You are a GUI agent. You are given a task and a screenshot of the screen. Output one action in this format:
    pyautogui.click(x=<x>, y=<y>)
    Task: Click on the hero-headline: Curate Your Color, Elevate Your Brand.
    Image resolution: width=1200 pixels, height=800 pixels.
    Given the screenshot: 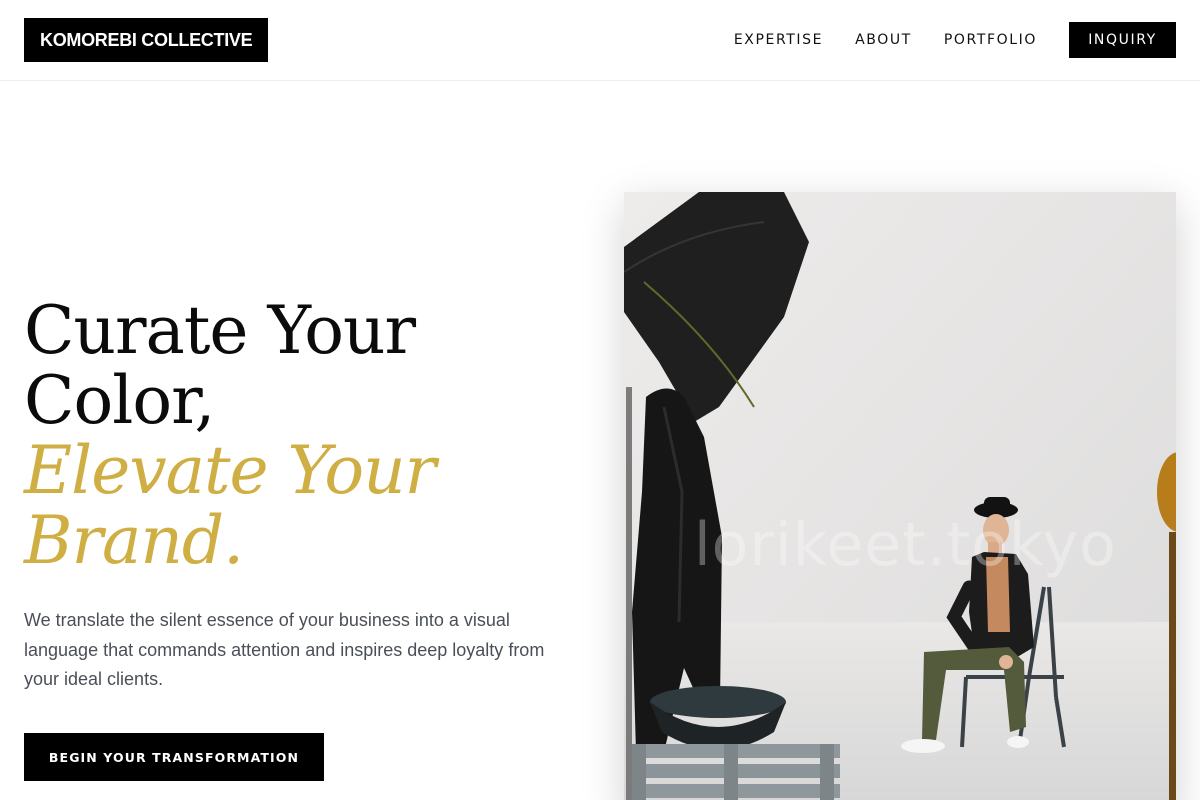 What is the action you would take?
    pyautogui.click(x=230, y=435)
    